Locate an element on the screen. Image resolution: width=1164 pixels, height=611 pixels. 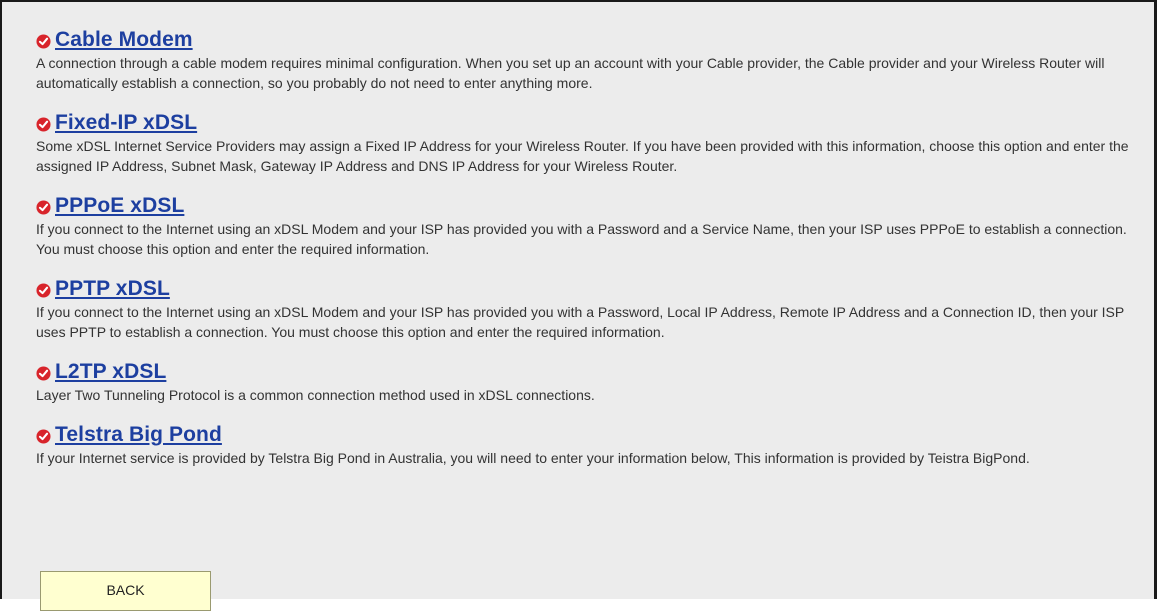
telstra-big-pond-link: Telstra Big Pond is located at coordinates (138, 435).